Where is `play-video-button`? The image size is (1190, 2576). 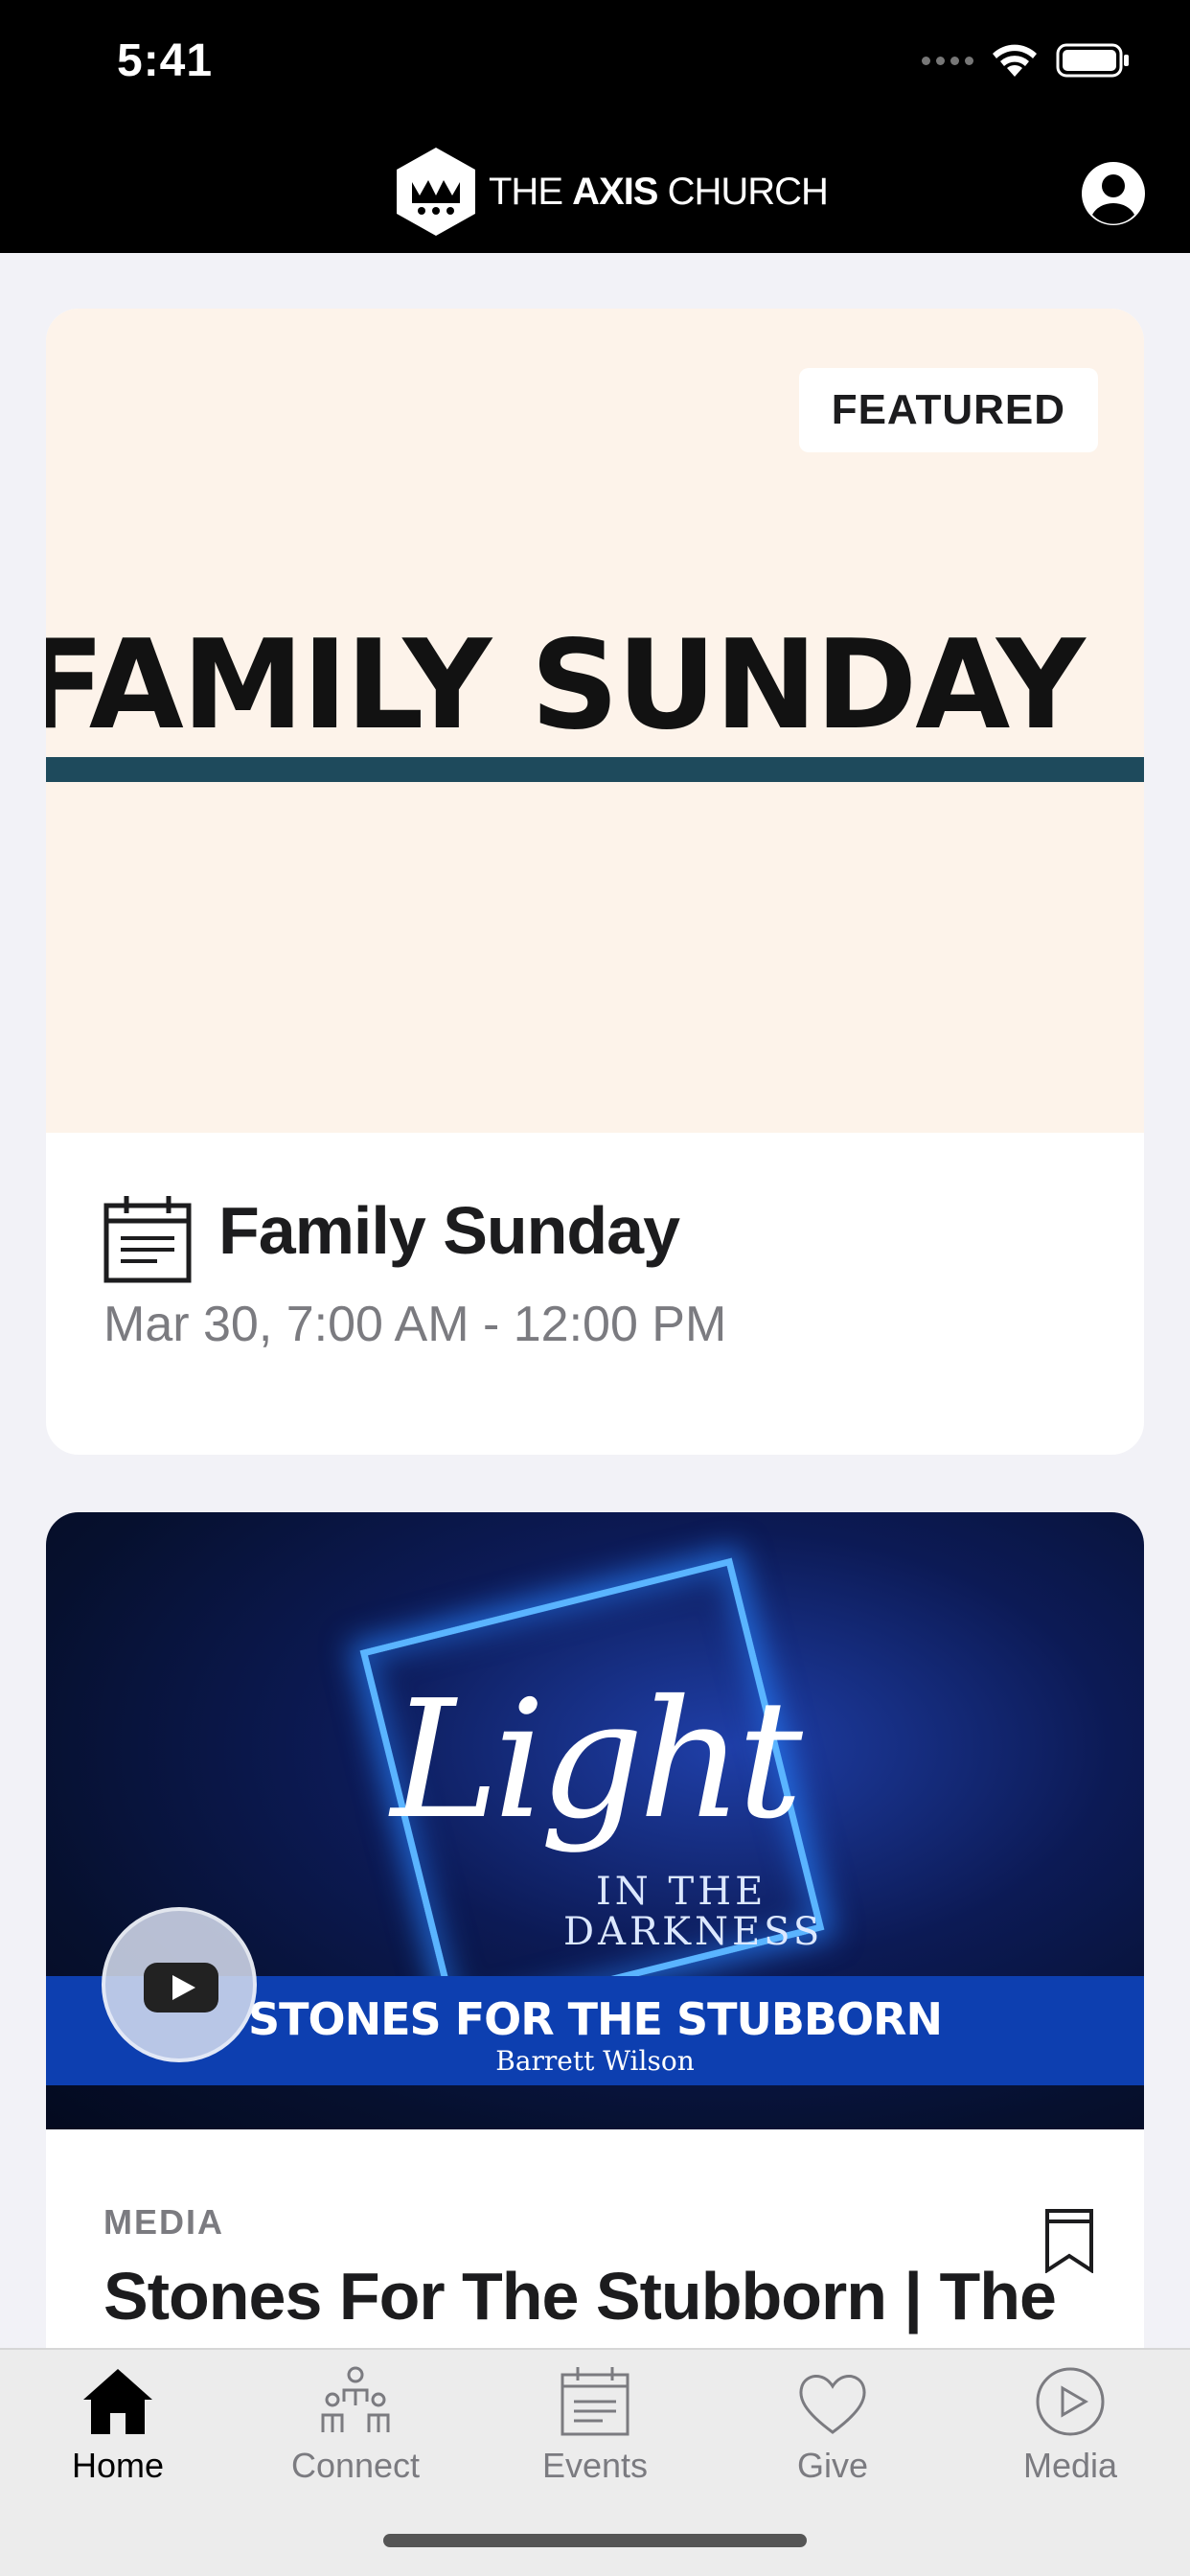
play-video-button is located at coordinates (179, 1984).